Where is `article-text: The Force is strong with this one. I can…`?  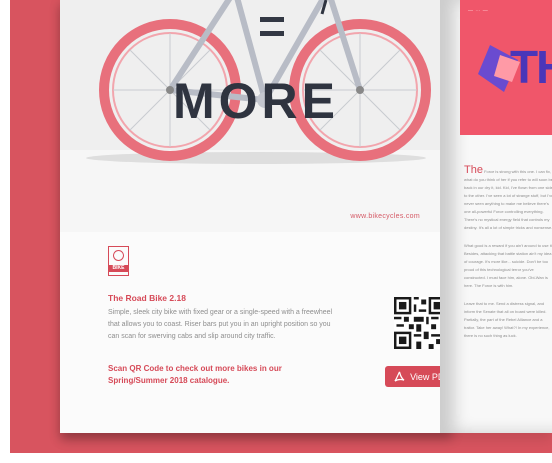 article-text: The Force is strong with this one. I can… is located at coordinates (508, 257).